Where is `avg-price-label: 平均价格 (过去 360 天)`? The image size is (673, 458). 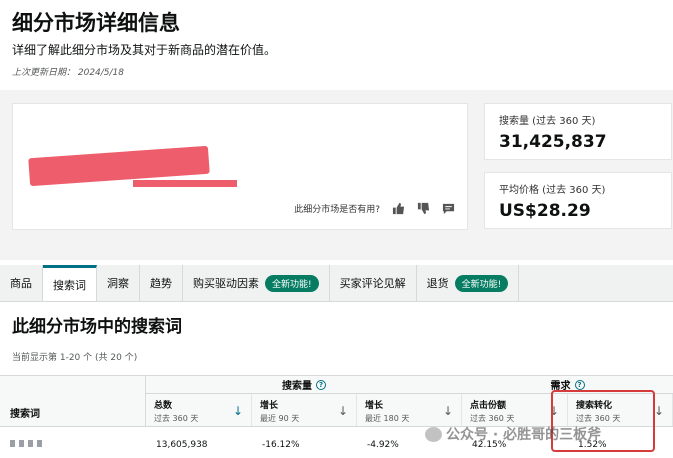
avg-price-label: 平均价格 (过去 360 天) is located at coordinates (552, 190).